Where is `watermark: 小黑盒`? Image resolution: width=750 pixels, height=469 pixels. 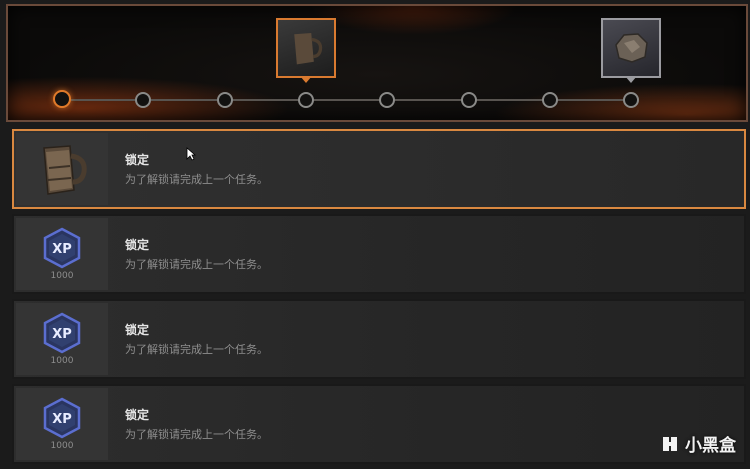
watermark: 小黑盒 is located at coordinates (698, 443).